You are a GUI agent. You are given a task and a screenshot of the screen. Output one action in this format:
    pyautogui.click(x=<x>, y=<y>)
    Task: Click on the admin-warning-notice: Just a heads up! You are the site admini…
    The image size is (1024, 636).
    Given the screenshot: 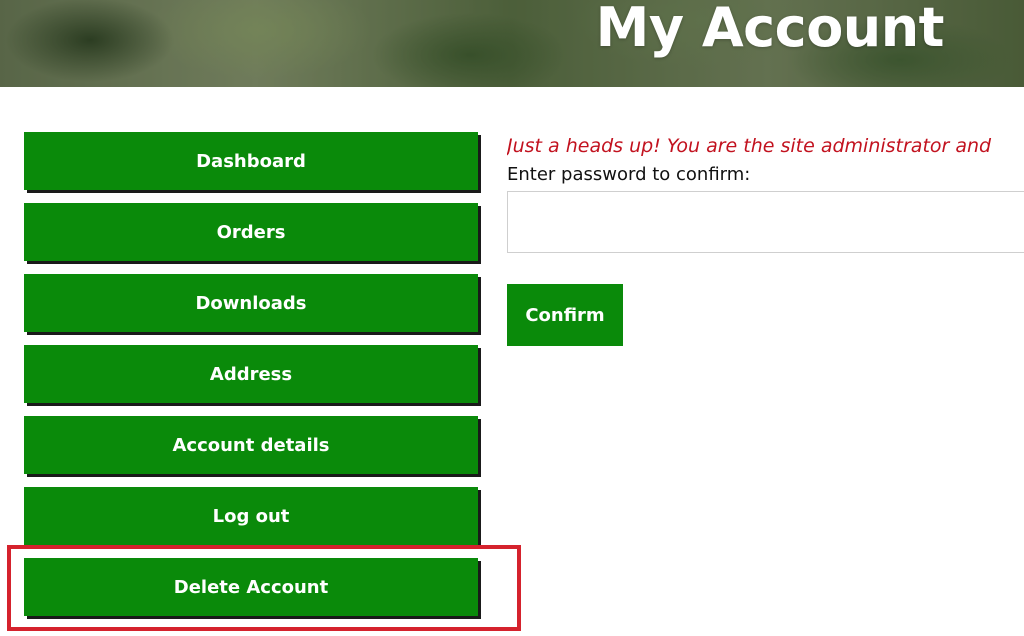 What is the action you would take?
    pyautogui.click(x=749, y=146)
    